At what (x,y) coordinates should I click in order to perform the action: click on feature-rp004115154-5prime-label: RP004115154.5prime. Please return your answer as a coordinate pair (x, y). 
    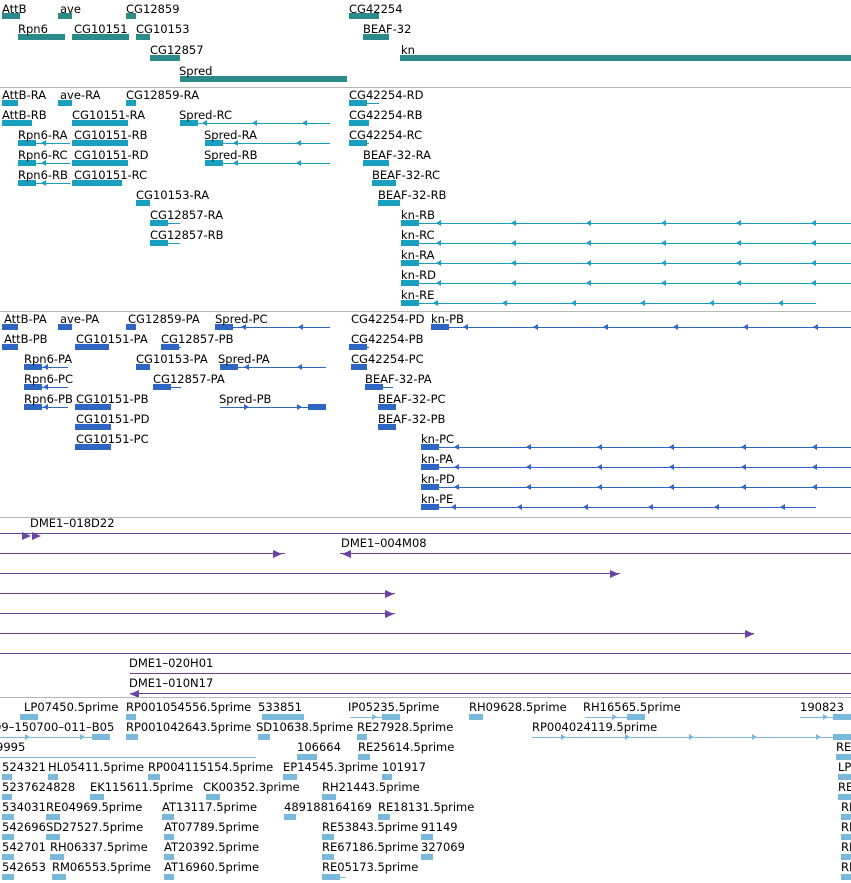
    Looking at the image, I should click on (210, 767).